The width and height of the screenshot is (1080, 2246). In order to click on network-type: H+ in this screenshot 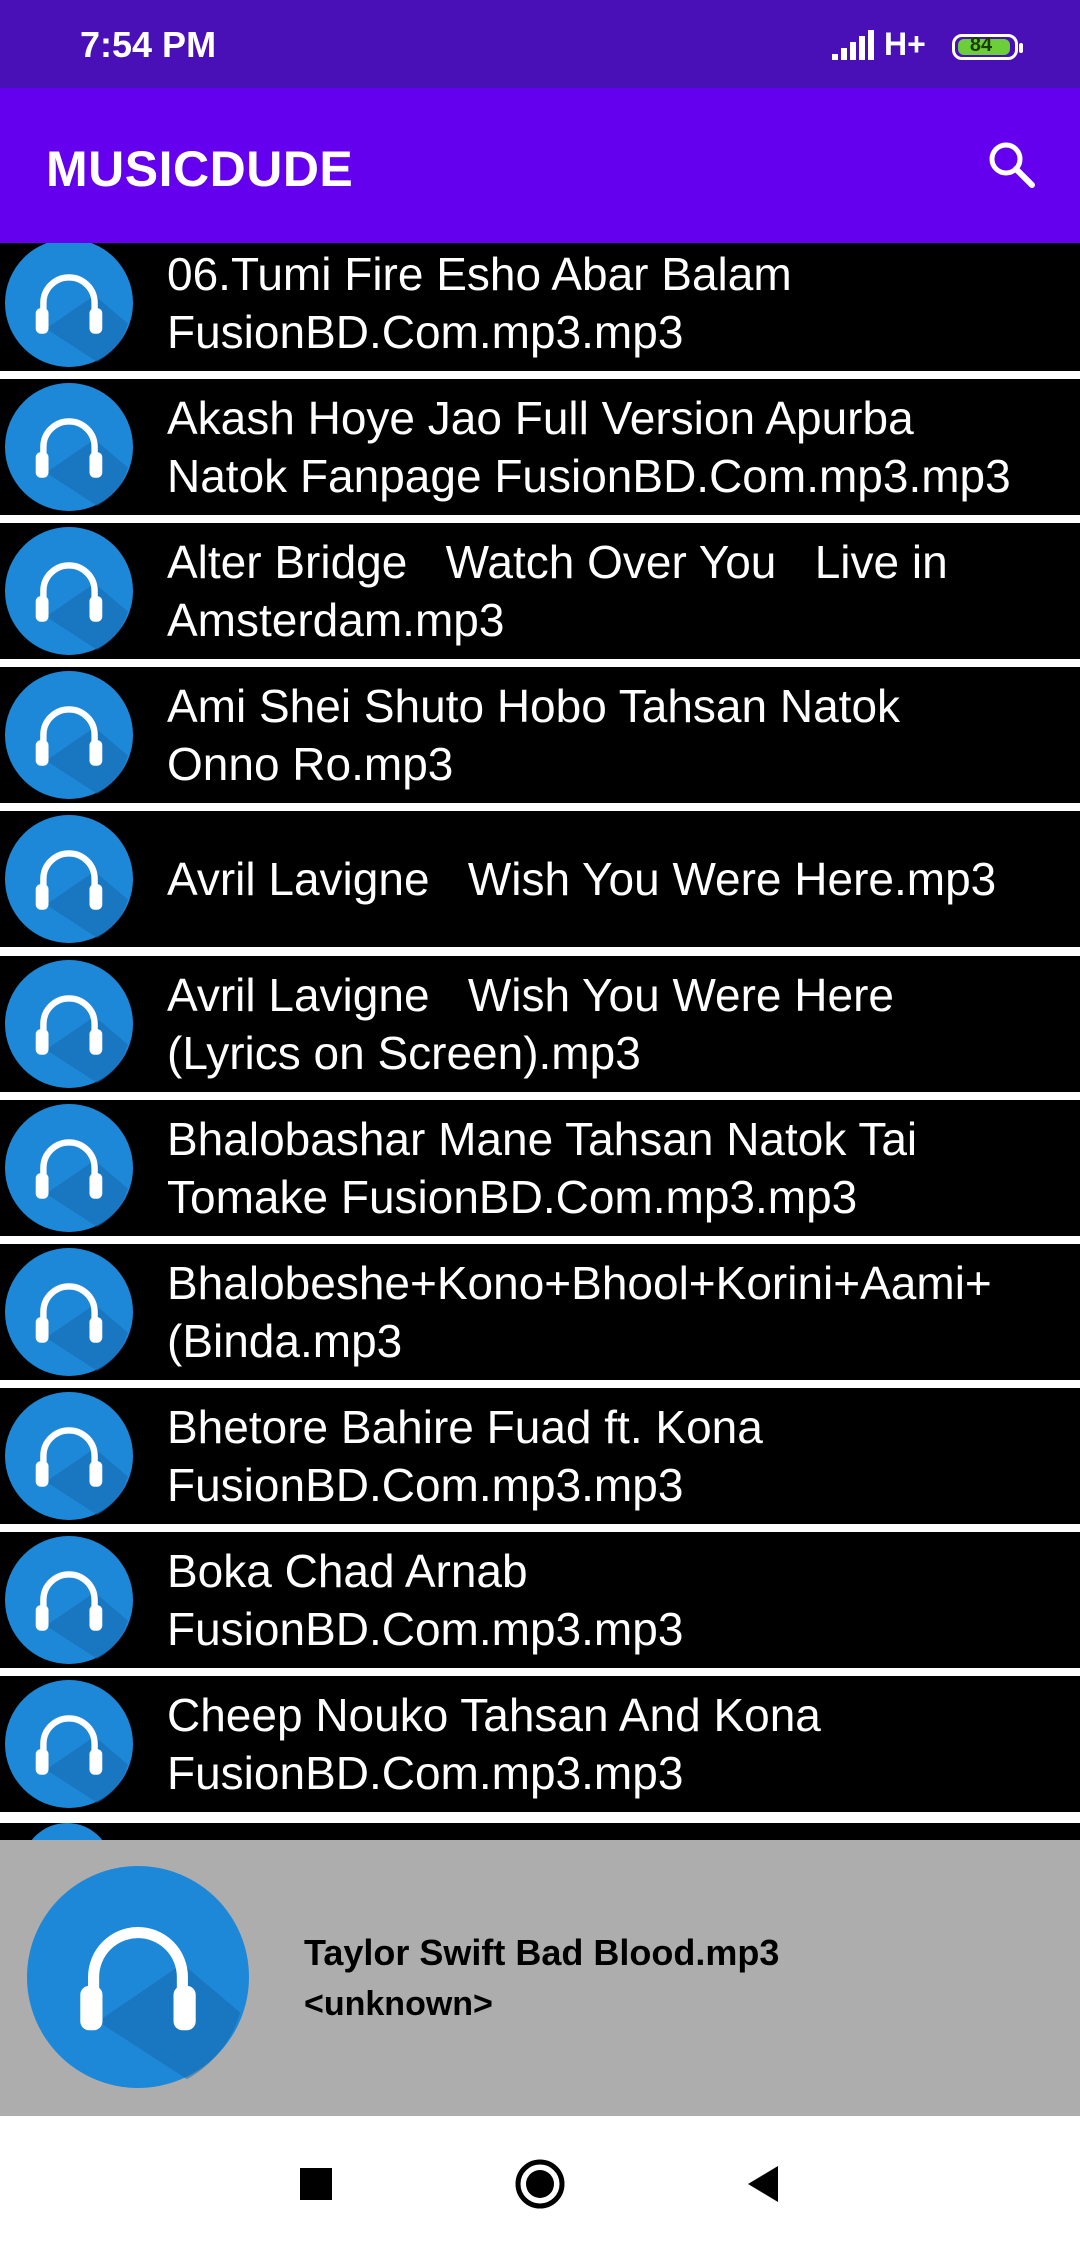, I will do `click(905, 44)`.